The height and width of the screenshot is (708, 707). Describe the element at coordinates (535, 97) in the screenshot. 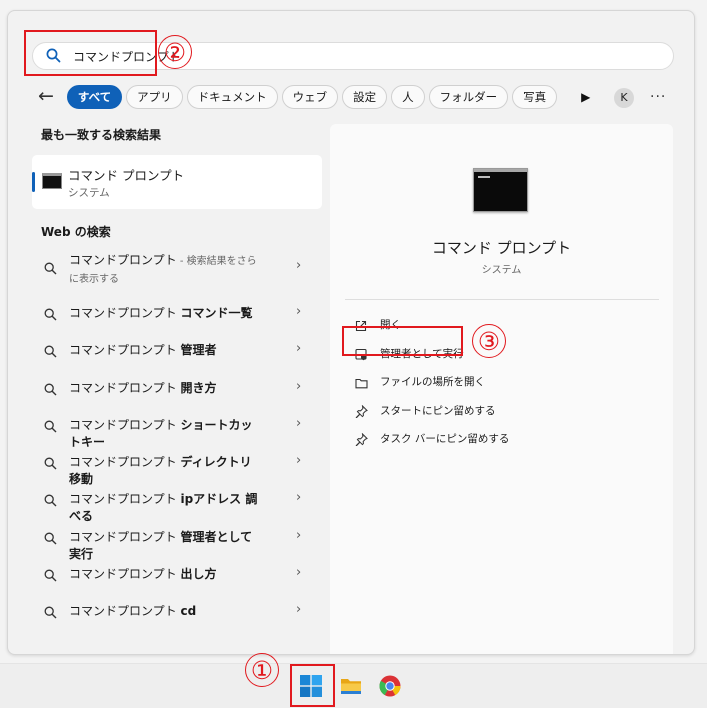

I see `filter-chip-photos: 写真` at that location.